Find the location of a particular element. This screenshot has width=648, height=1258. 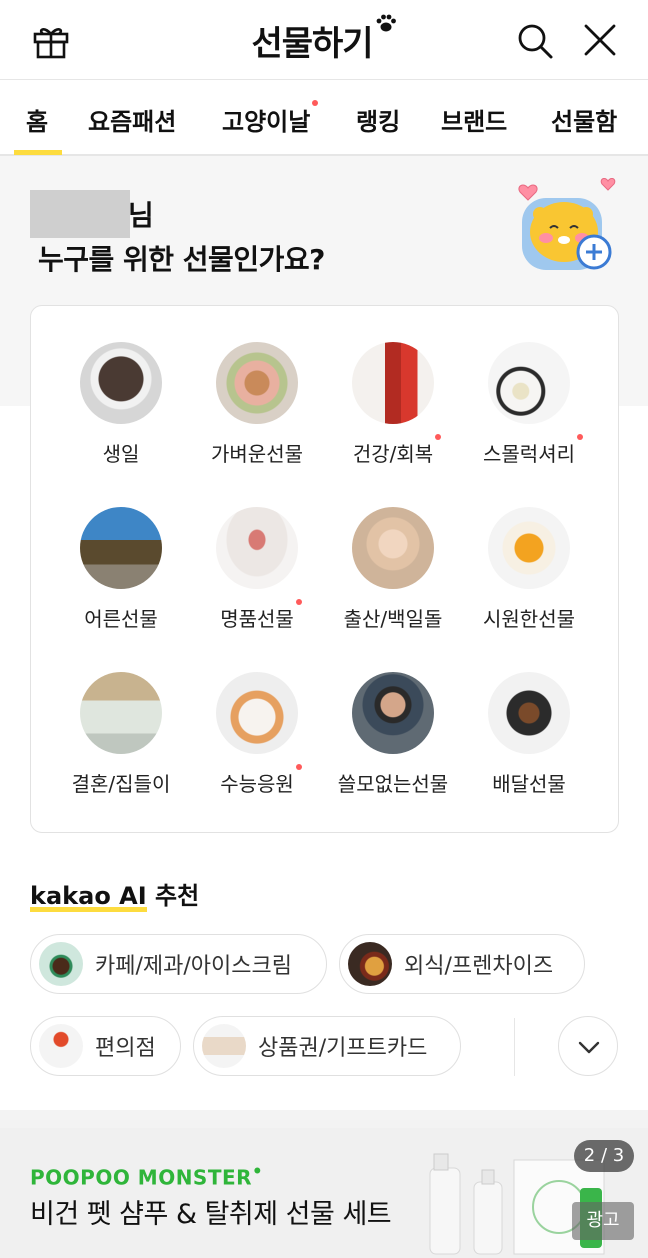

category-useless-gift: 쓸모없는선물 is located at coordinates (393, 734).